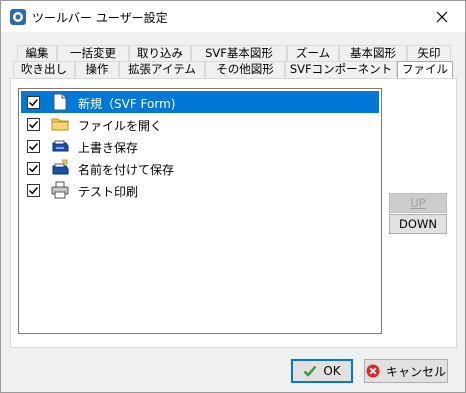  I want to click on tab-svf-basic-shapes: SVF基本図形, so click(239, 53).